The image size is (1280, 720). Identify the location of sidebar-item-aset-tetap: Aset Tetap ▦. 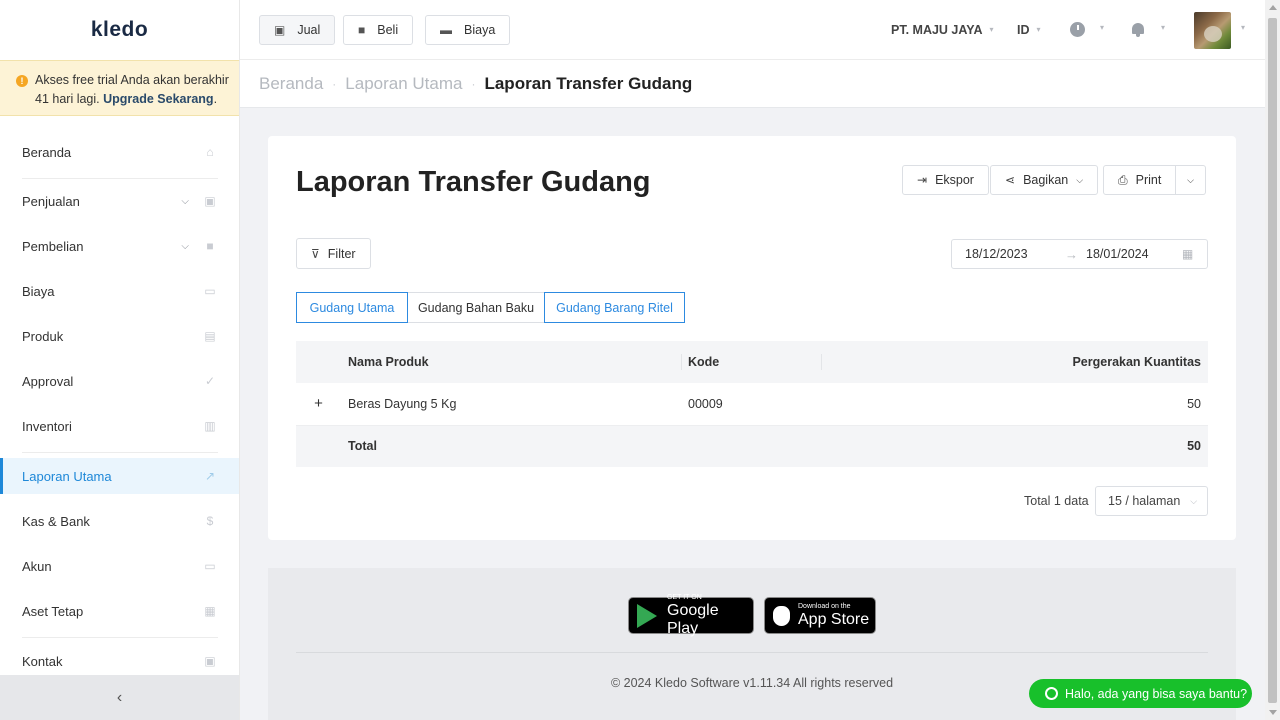
(119, 611).